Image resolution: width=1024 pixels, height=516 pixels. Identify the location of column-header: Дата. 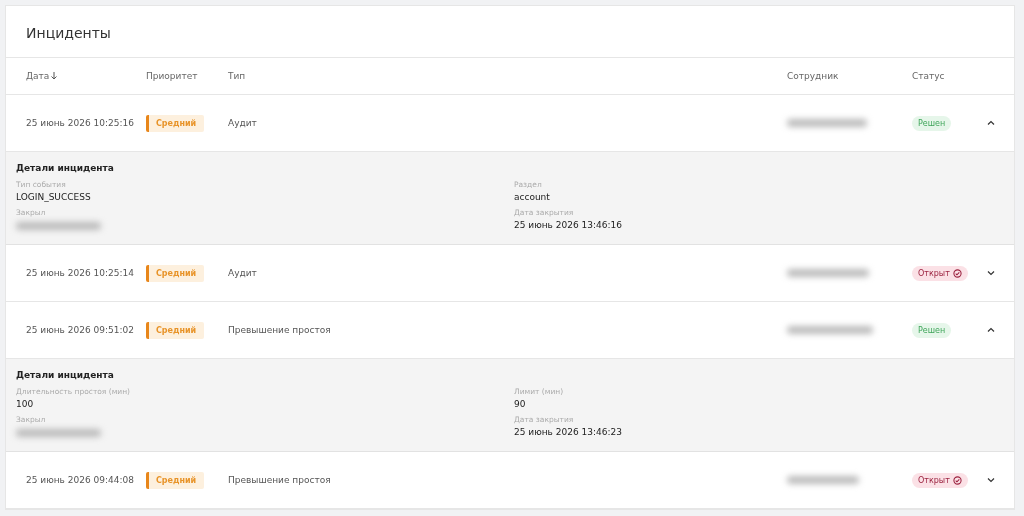
(86, 76).